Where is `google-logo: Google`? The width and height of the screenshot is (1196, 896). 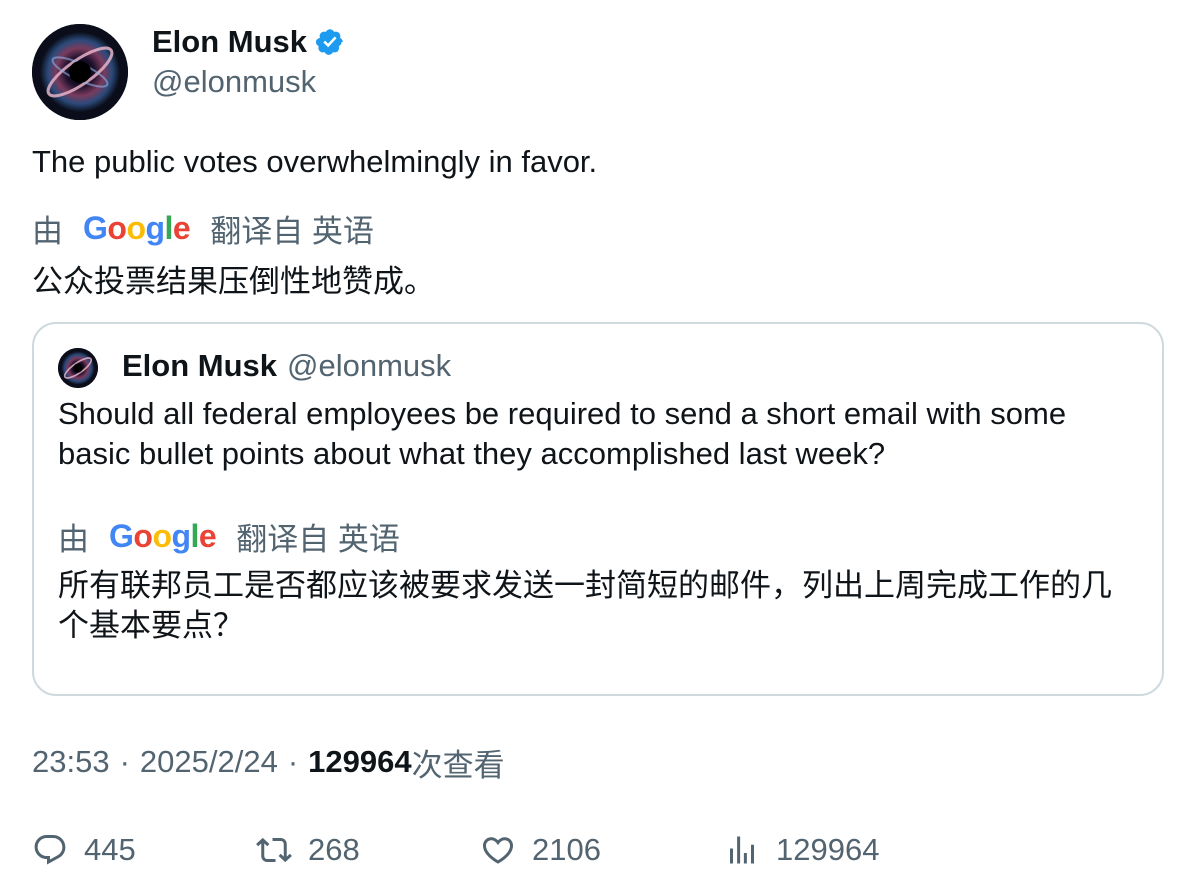 google-logo: Google is located at coordinates (137, 227).